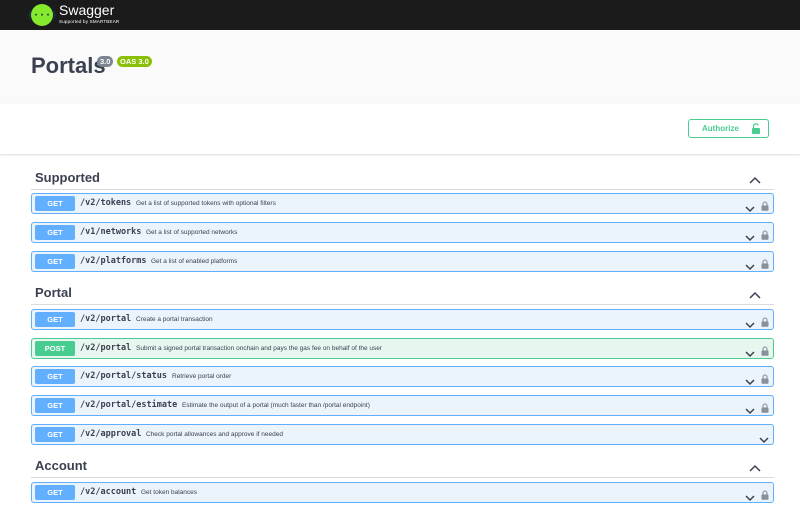  Describe the element at coordinates (720, 128) in the screenshot. I see `authorize-label: Authorize` at that location.